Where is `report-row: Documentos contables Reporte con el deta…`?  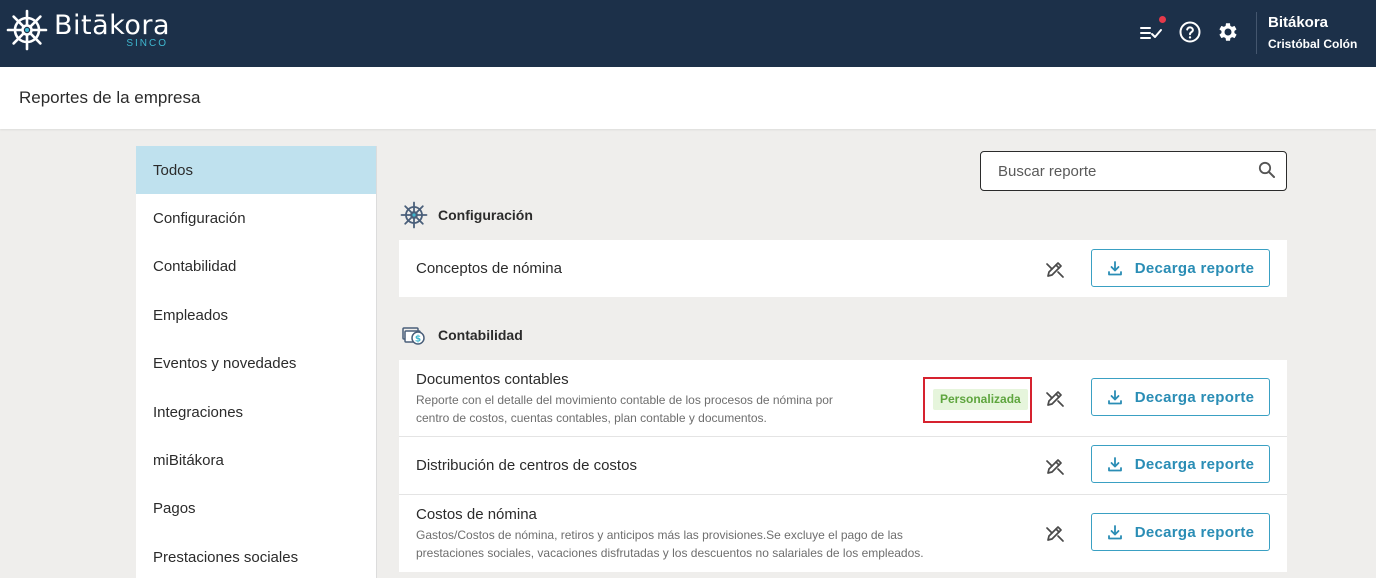 report-row: Documentos contables Reporte con el deta… is located at coordinates (843, 398).